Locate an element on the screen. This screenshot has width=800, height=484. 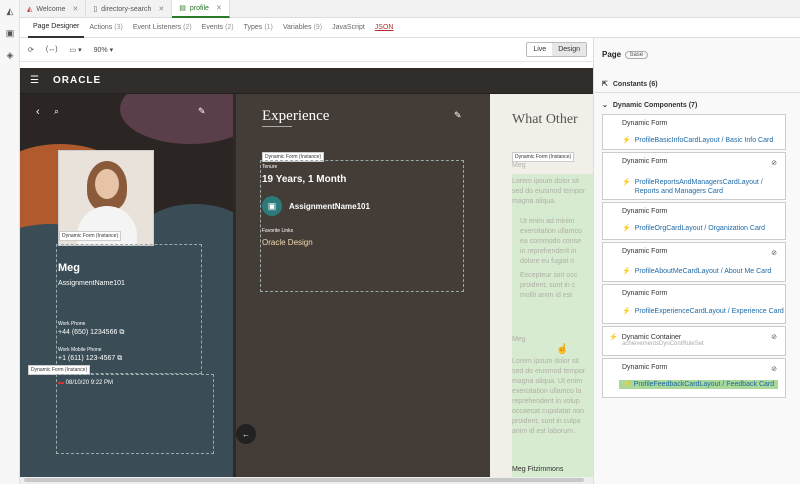
subtab-json: JSON is located at coordinates (384, 28).